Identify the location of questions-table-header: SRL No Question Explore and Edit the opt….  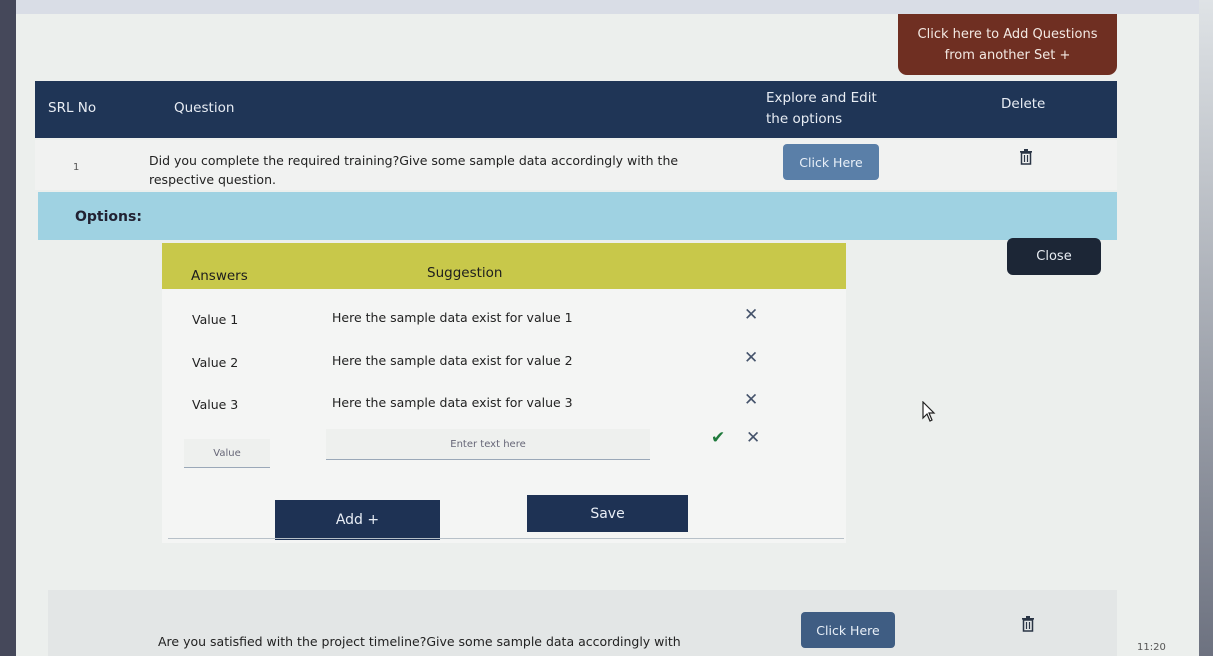
(576, 109).